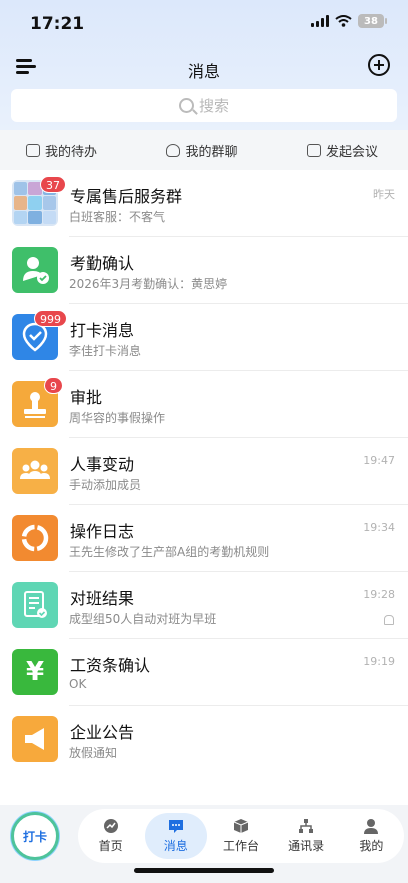 The image size is (408, 883). I want to click on workbench-icon, so click(241, 826).